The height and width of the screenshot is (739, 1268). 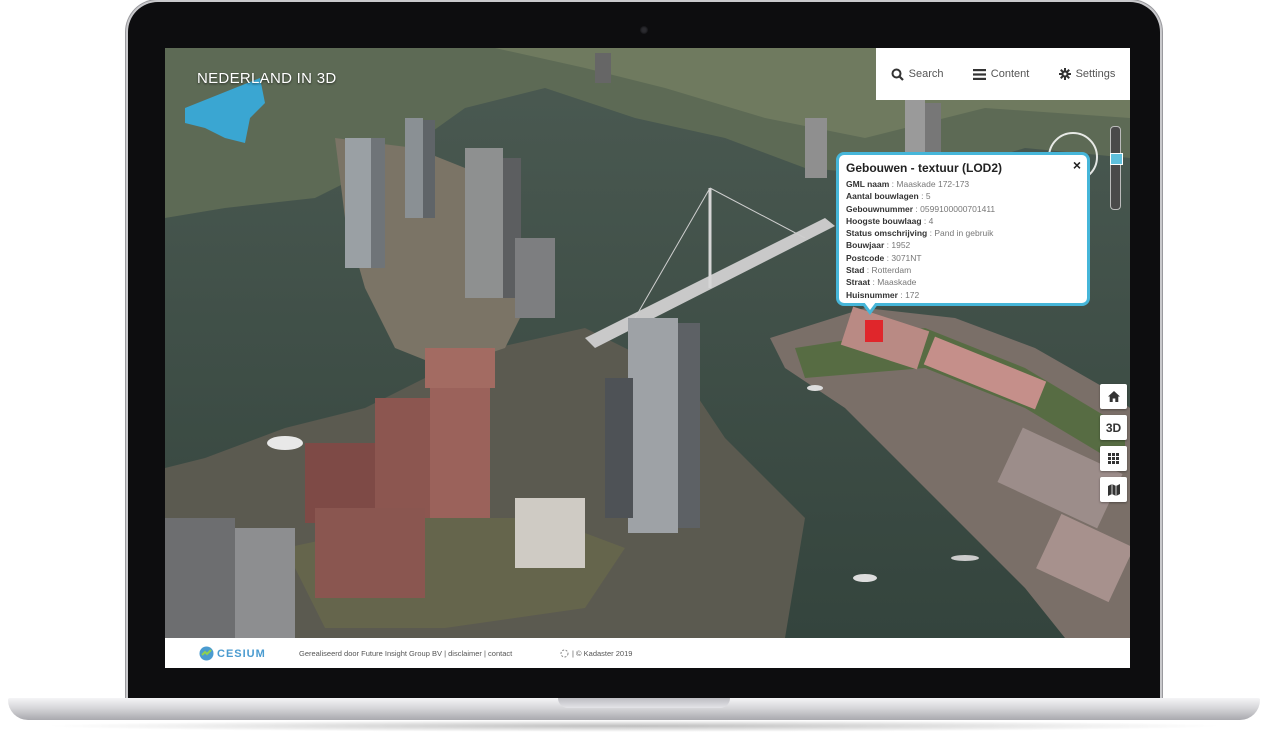 I want to click on attr-value: Rotterdam, so click(x=891, y=270).